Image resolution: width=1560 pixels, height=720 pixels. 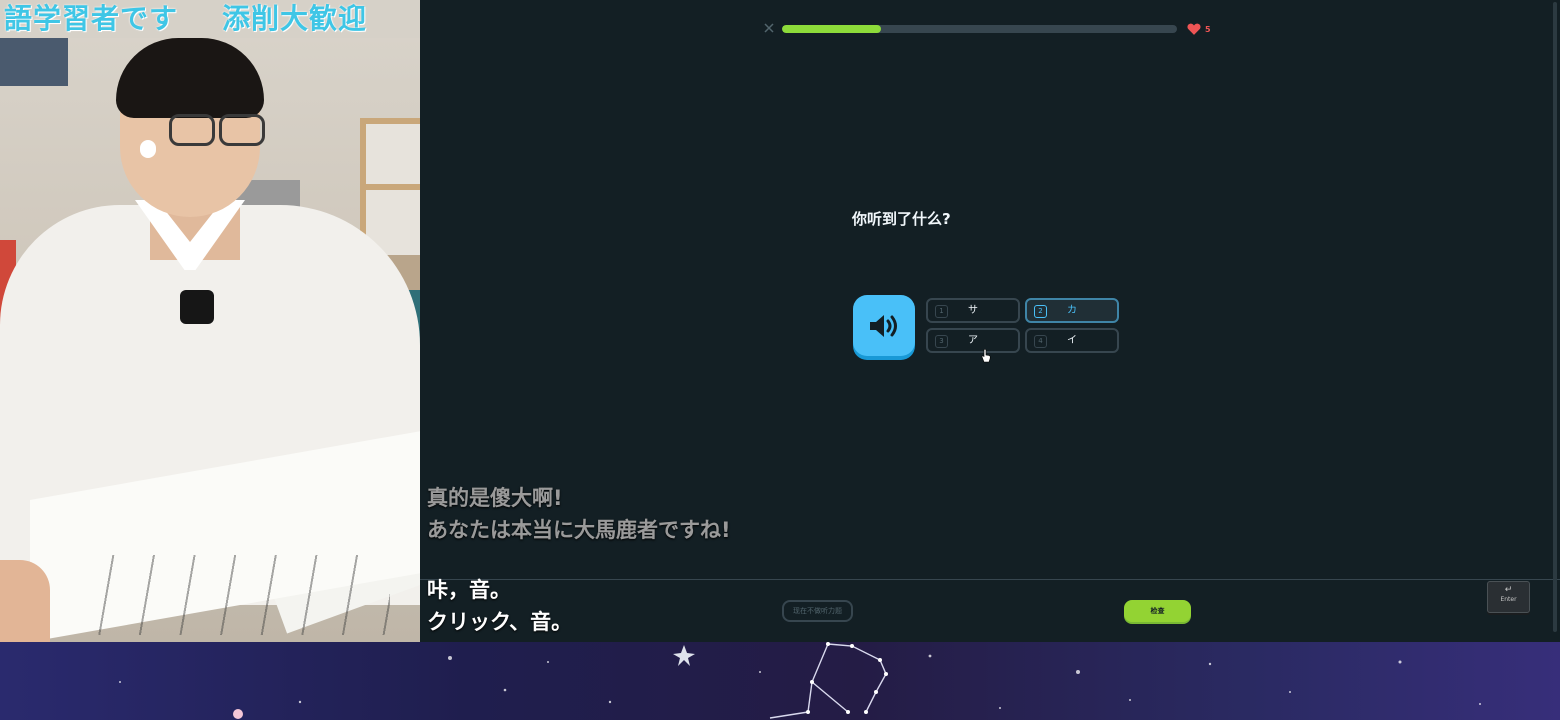 What do you see at coordinates (817, 611) in the screenshot?
I see `skip-listening-button: 现在不做听力题` at bounding box center [817, 611].